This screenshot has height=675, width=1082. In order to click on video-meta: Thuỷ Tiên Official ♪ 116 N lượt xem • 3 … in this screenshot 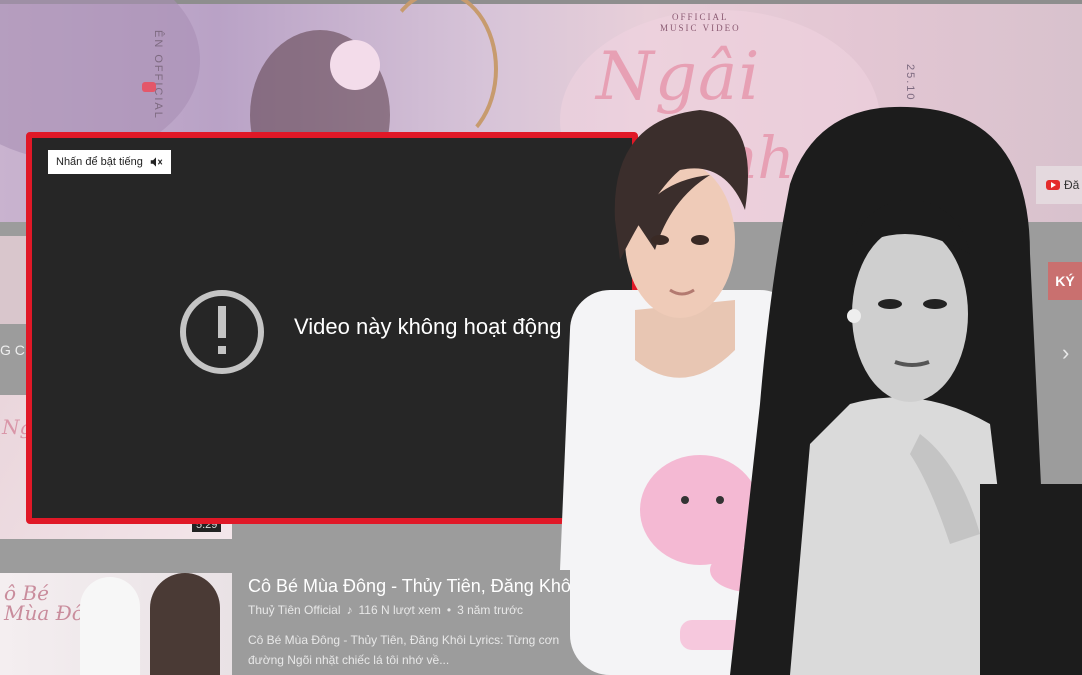, I will do `click(385, 610)`.